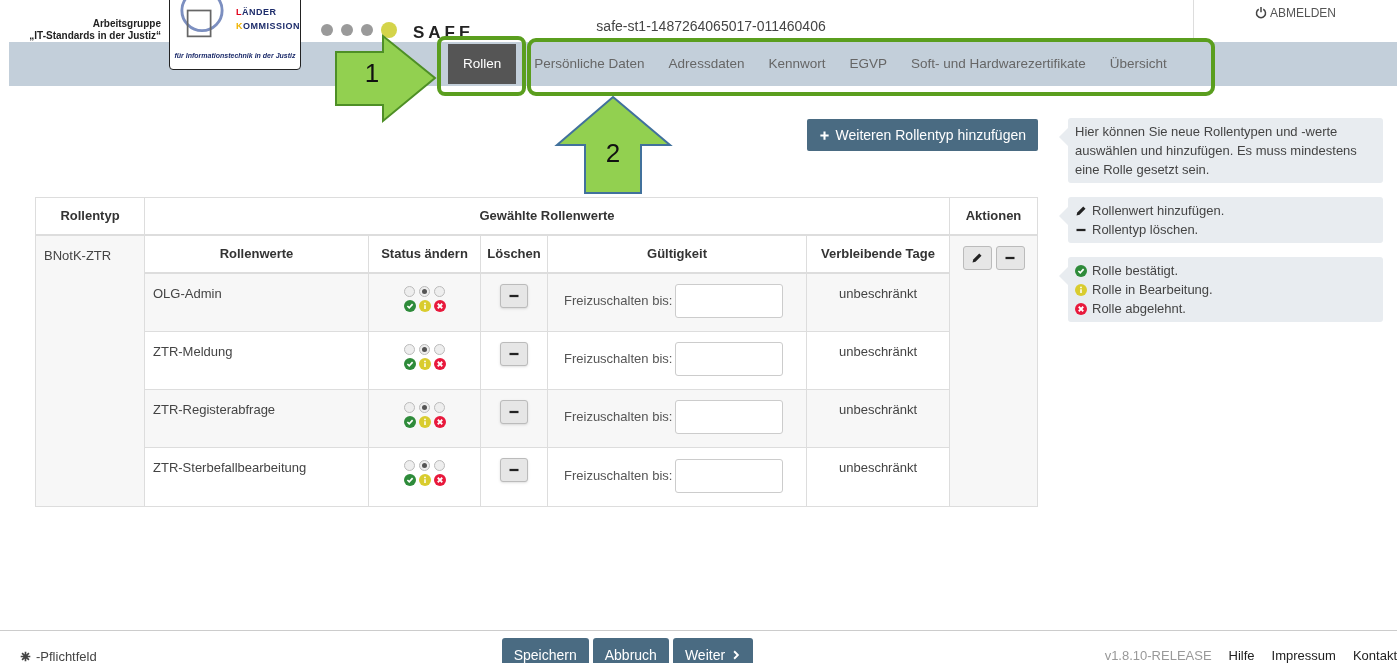  What do you see at coordinates (425, 254) in the screenshot?
I see `column-header: Status ändern` at bounding box center [425, 254].